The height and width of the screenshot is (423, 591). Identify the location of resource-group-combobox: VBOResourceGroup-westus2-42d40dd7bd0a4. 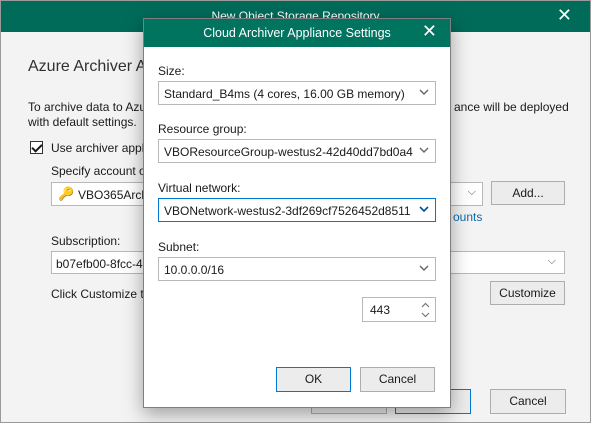
(297, 151).